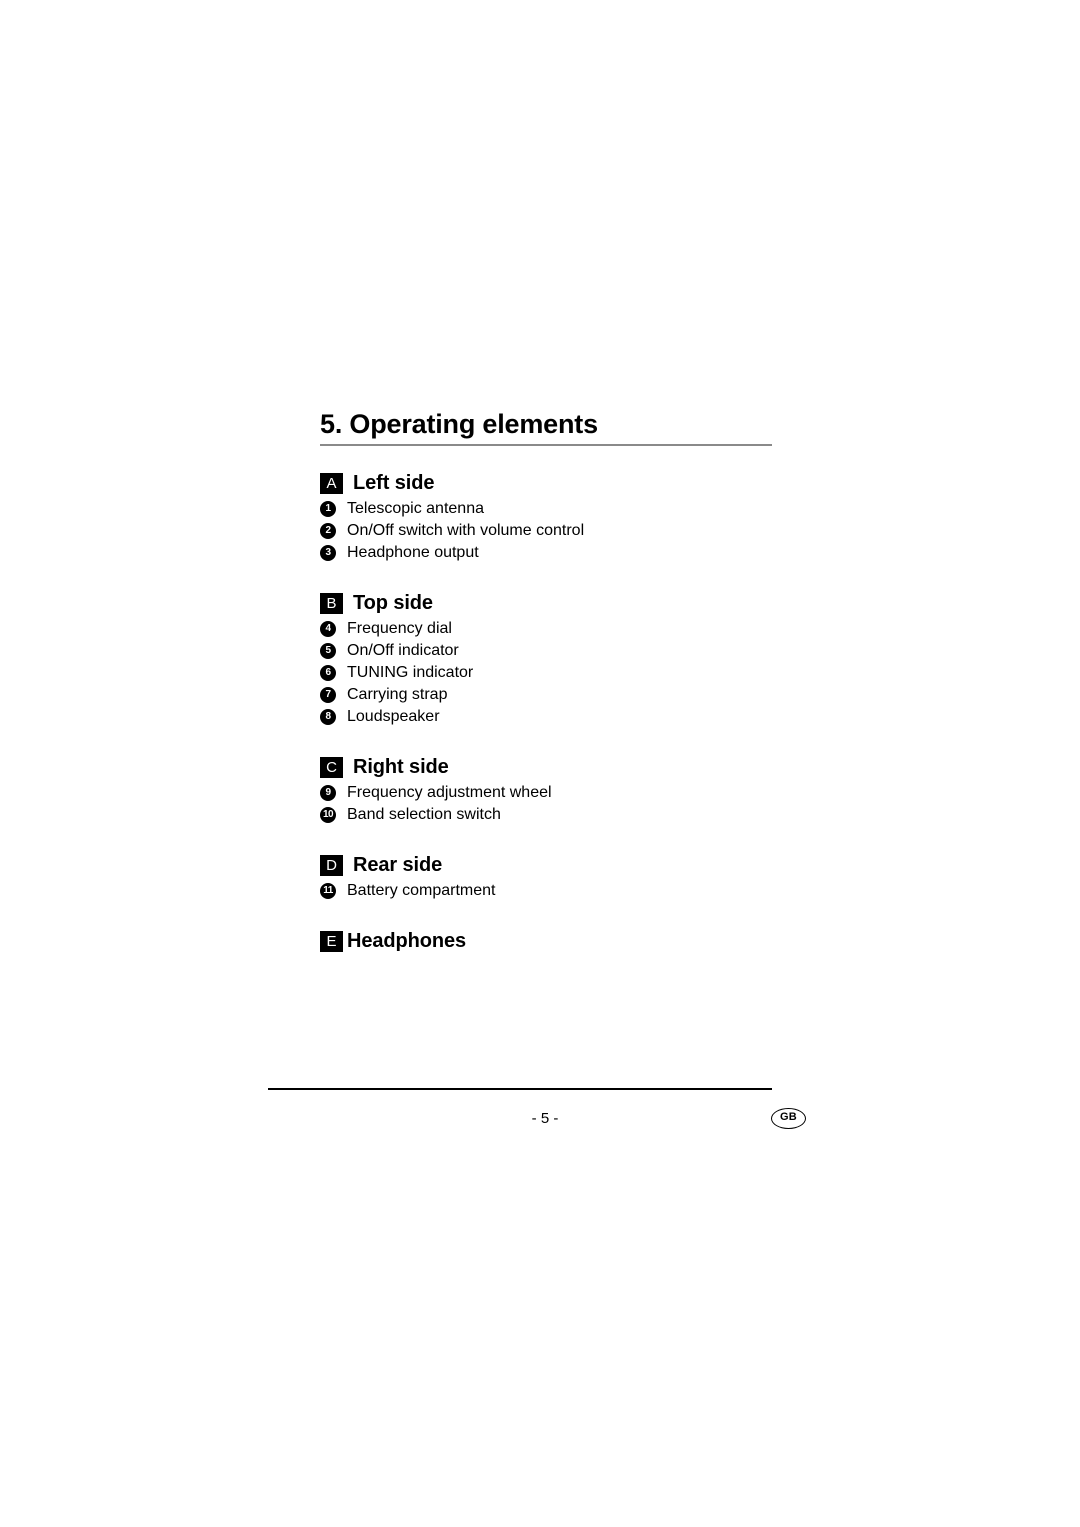 This screenshot has height=1527, width=1080. Describe the element at coordinates (328, 891) in the screenshot. I see `item-number-badge: 11` at that location.